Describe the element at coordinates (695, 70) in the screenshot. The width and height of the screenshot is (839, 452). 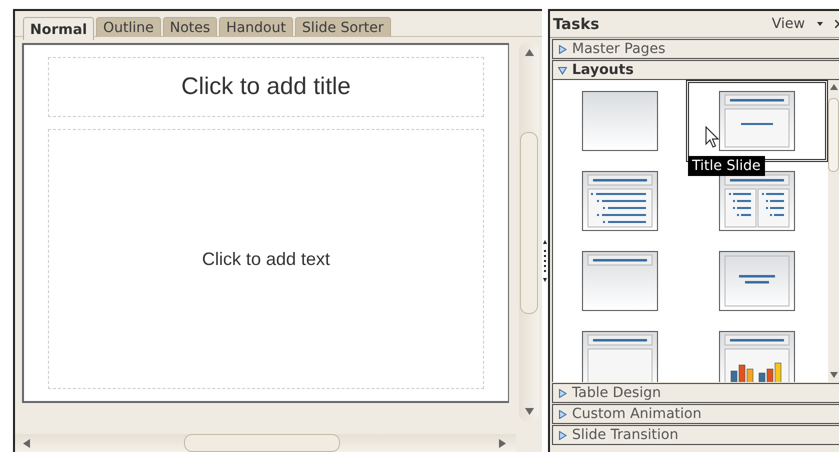
I see `section-header: Layouts` at that location.